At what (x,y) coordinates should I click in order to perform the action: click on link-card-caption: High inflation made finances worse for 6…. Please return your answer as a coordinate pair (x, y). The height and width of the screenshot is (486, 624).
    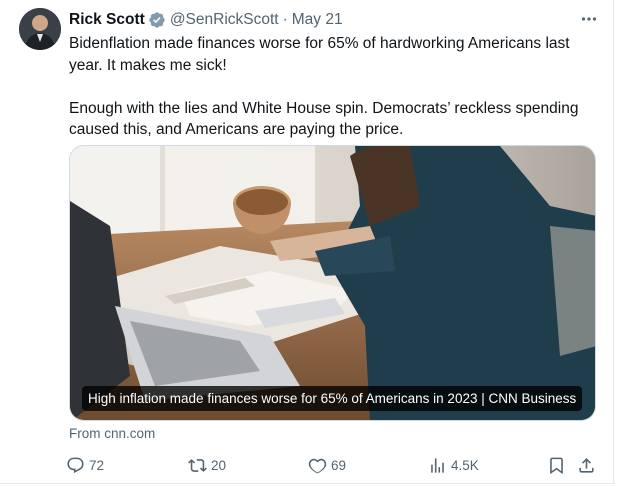
    Looking at the image, I should click on (332, 398).